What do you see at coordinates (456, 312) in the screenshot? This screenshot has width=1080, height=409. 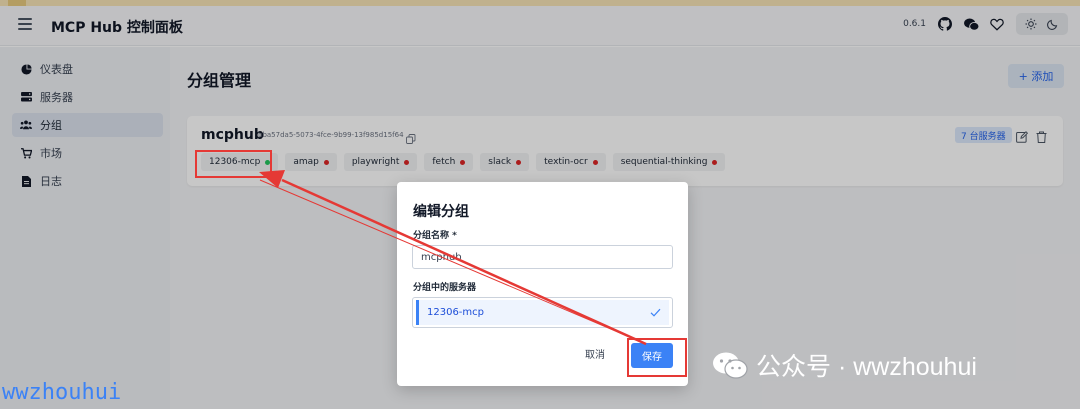 I see `server-option-label: 12306-mcp` at bounding box center [456, 312].